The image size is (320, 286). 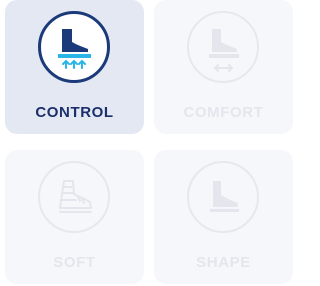 What do you see at coordinates (223, 112) in the screenshot?
I see `option-label: COMFORT` at bounding box center [223, 112].